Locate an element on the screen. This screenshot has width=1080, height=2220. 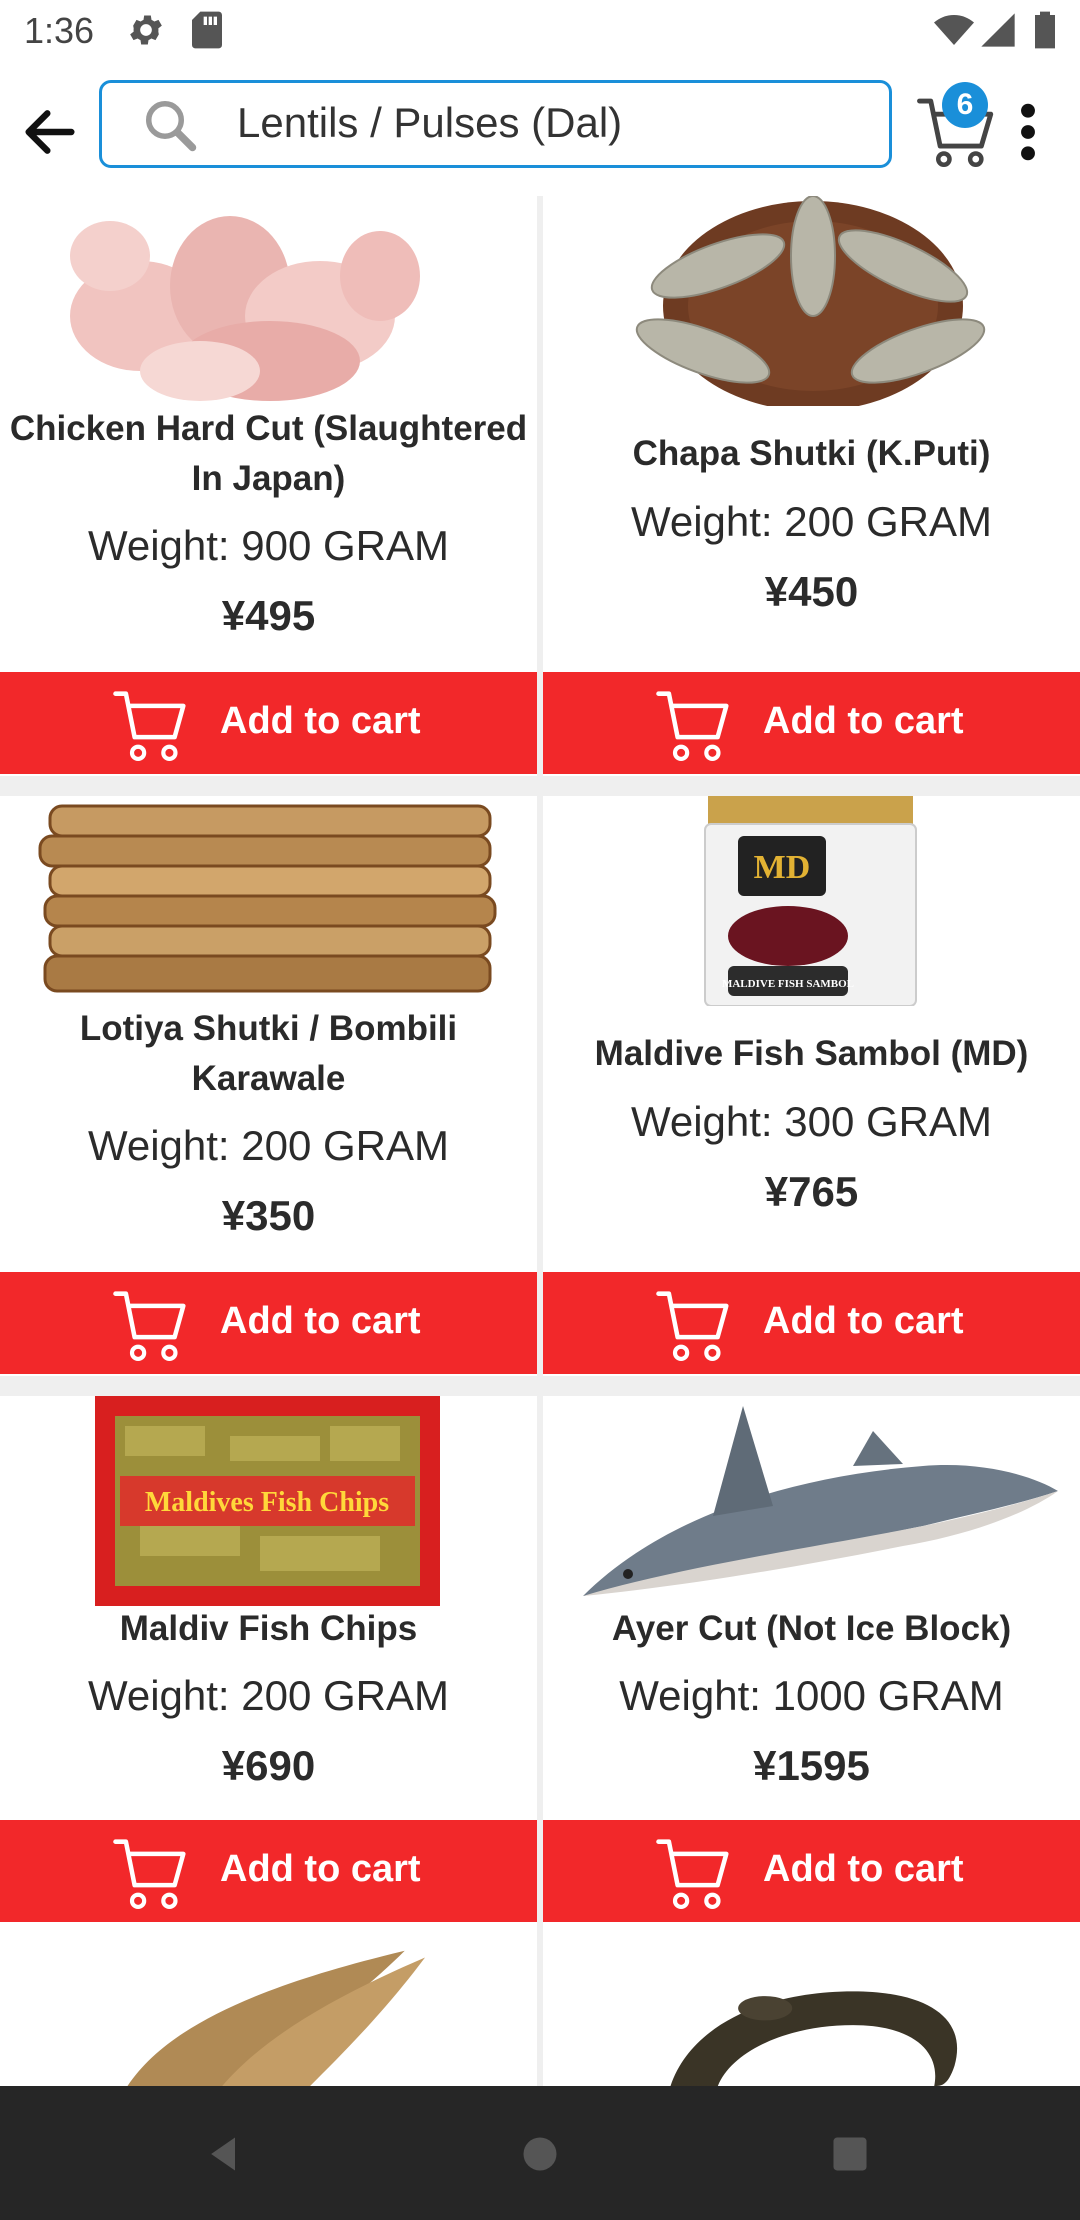
product-weight: Weight: 300 GRAM is located at coordinates (811, 1121).